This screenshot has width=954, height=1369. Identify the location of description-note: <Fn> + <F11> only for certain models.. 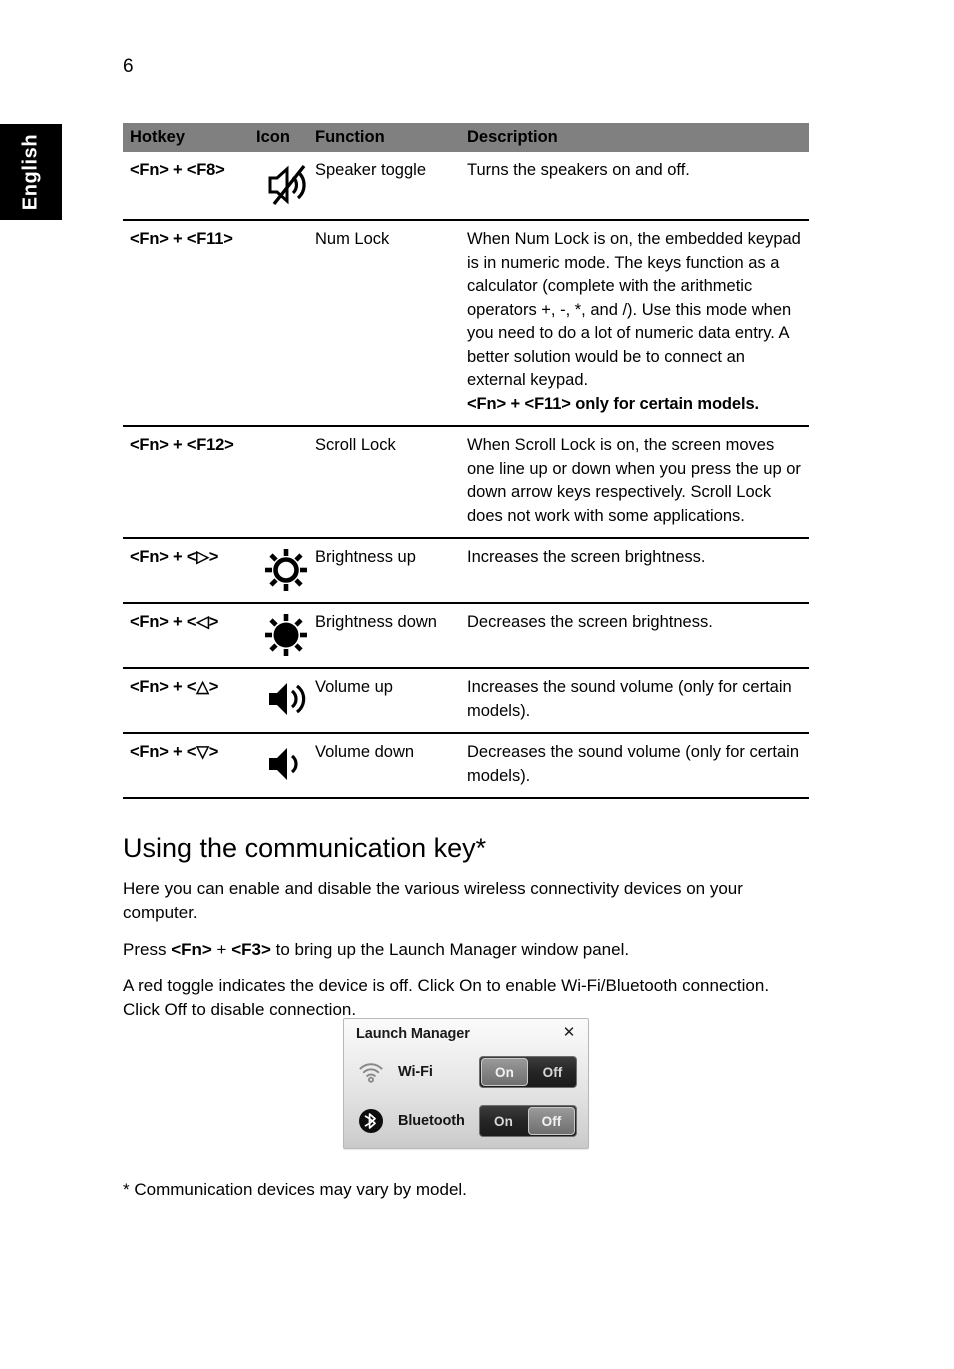
(613, 403).